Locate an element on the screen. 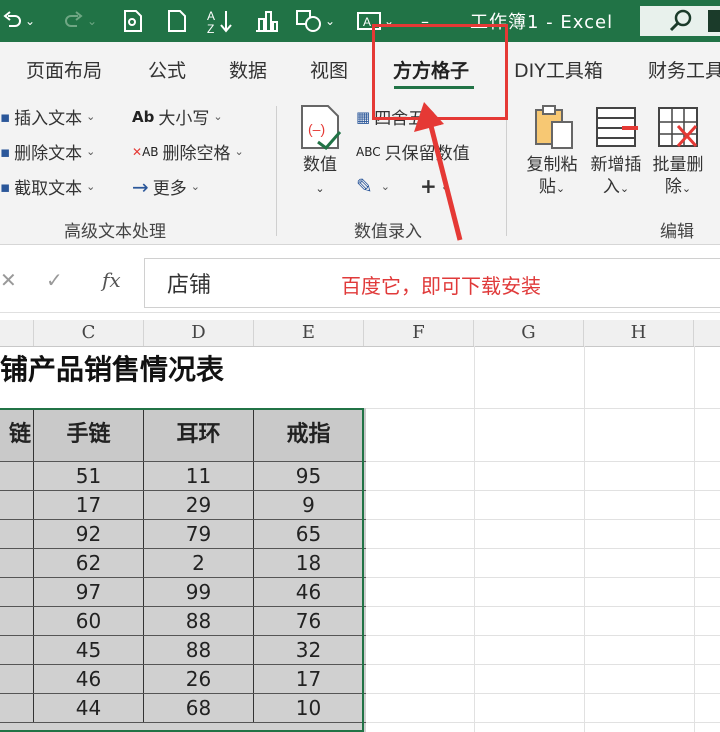 The height and width of the screenshot is (732, 720). copy-paste-icon-wrap is located at coordinates (554, 127).